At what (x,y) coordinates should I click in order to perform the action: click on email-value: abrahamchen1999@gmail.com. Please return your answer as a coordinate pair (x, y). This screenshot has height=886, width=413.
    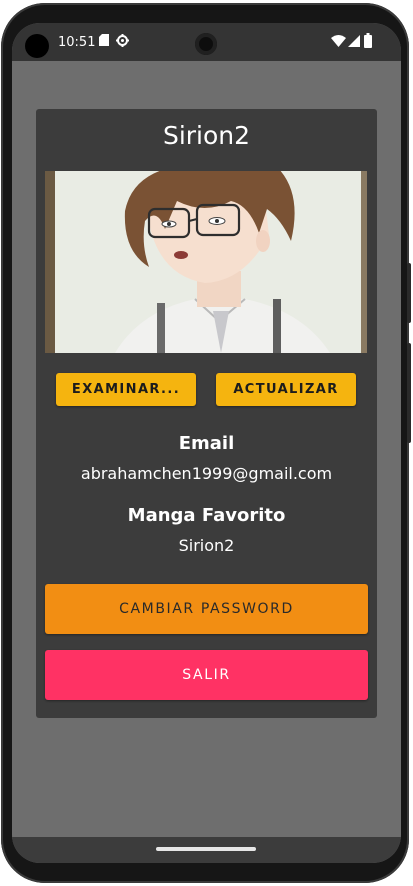
    Looking at the image, I should click on (206, 473).